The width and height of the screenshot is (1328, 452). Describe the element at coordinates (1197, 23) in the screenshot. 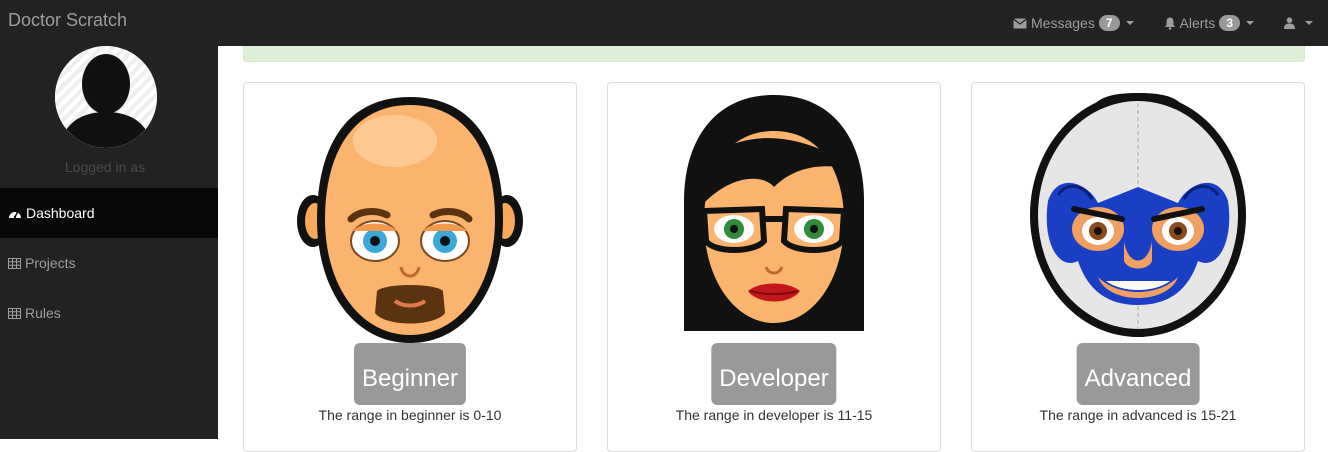

I see `alerts-label: Alerts` at that location.